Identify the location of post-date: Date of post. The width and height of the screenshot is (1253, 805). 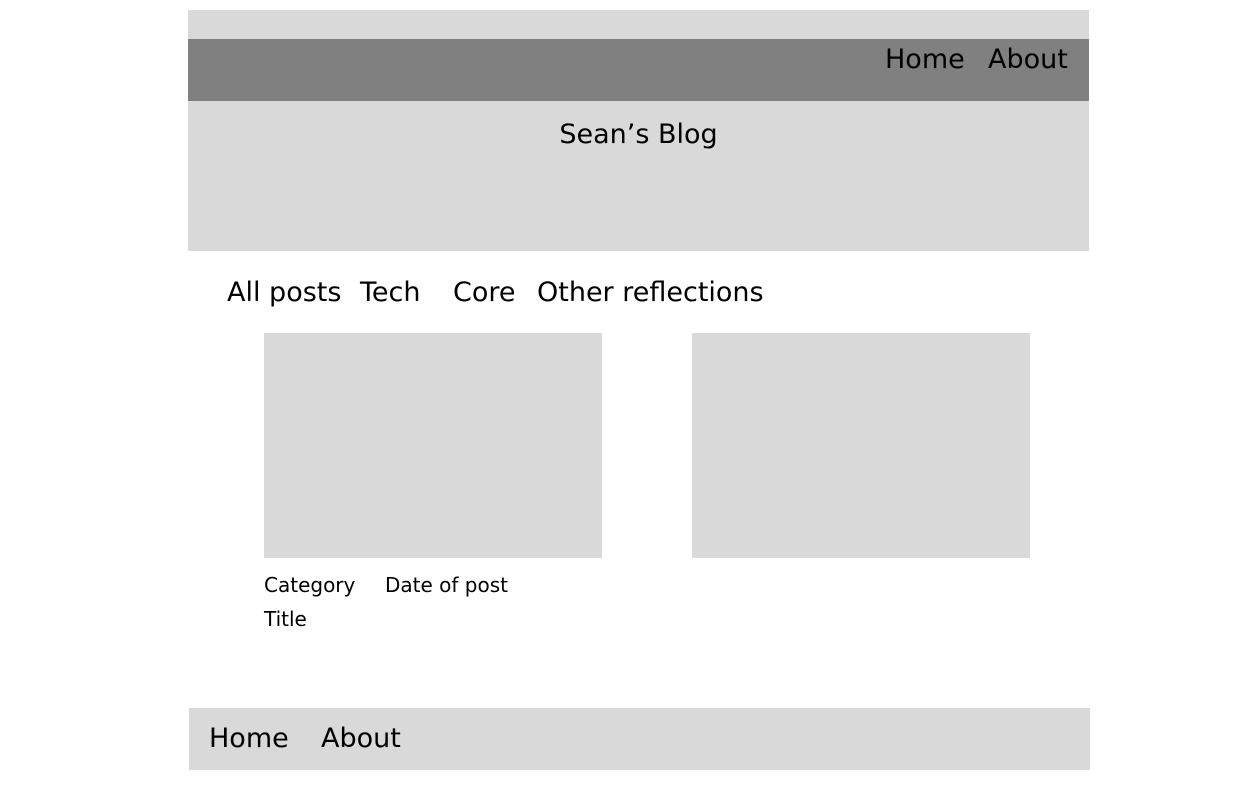
(446, 585).